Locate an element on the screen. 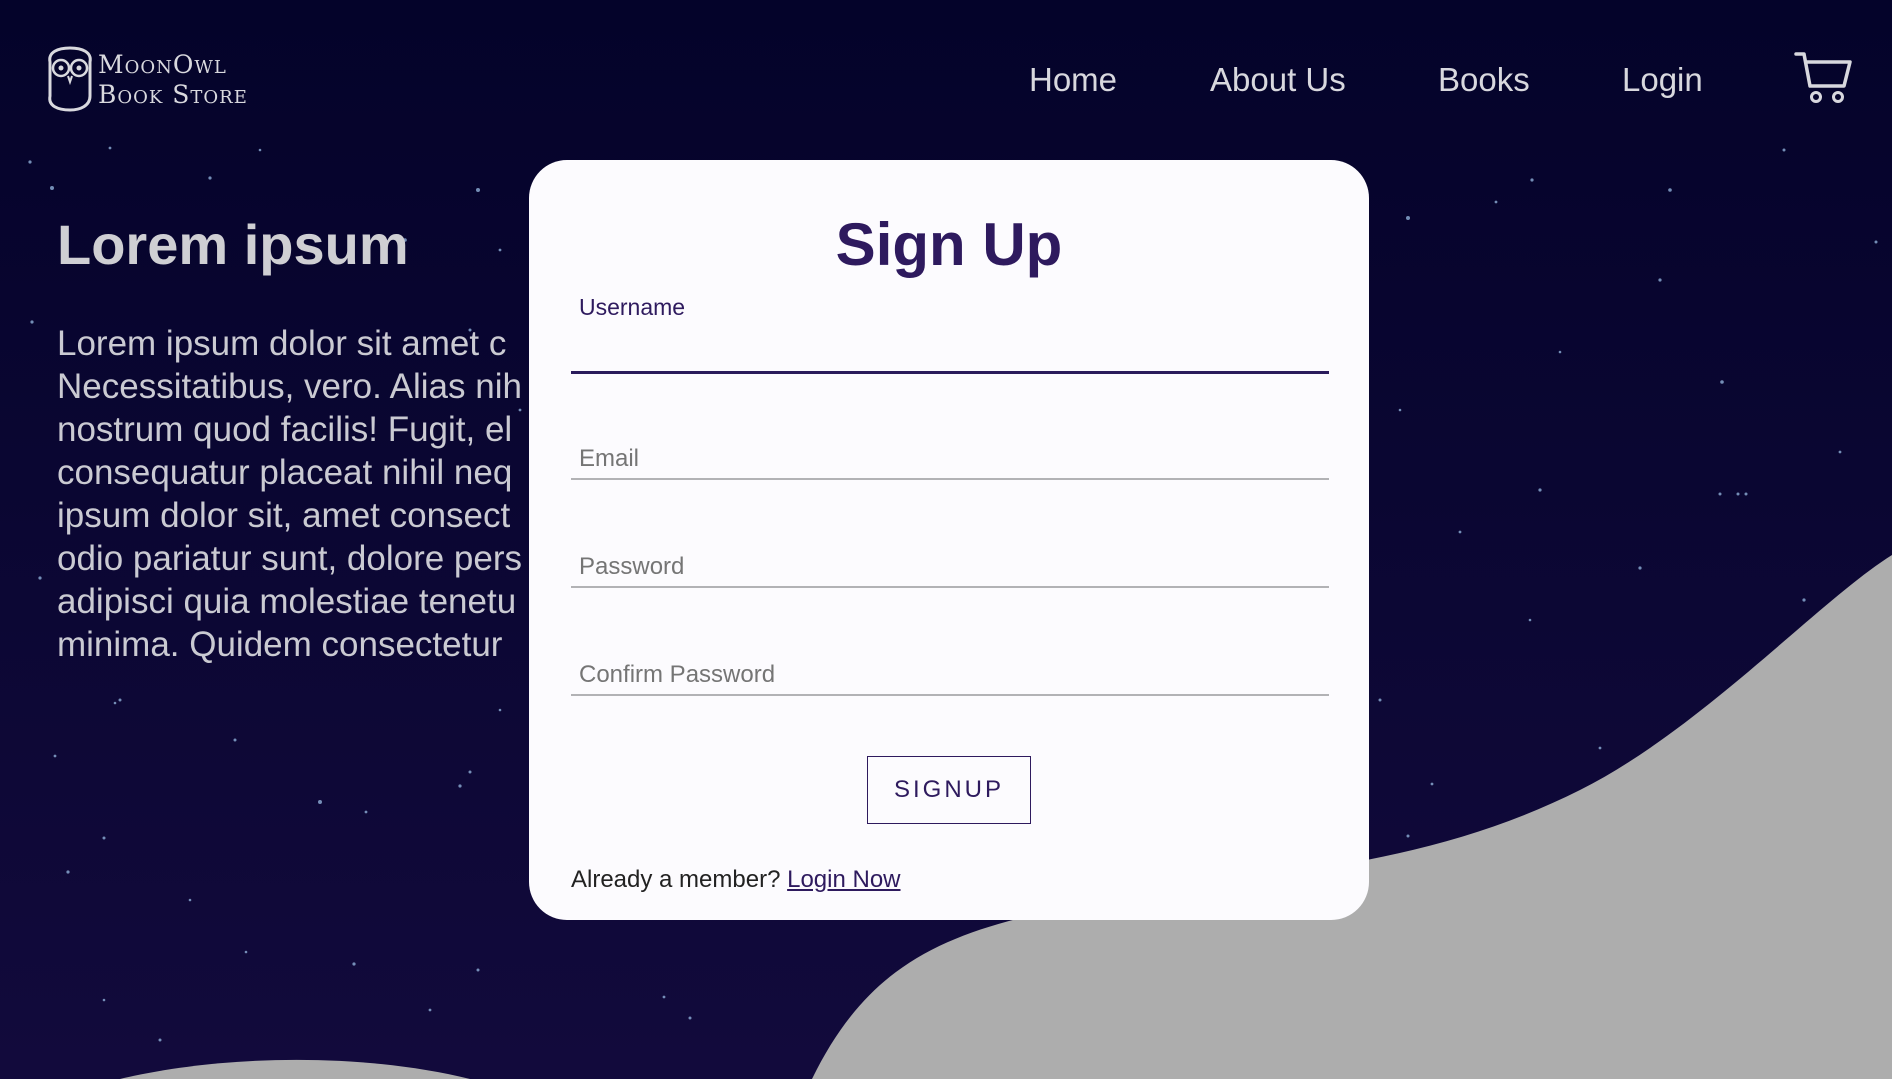 Image resolution: width=1892 pixels, height=1079 pixels. nav-login: Login is located at coordinates (1662, 80).